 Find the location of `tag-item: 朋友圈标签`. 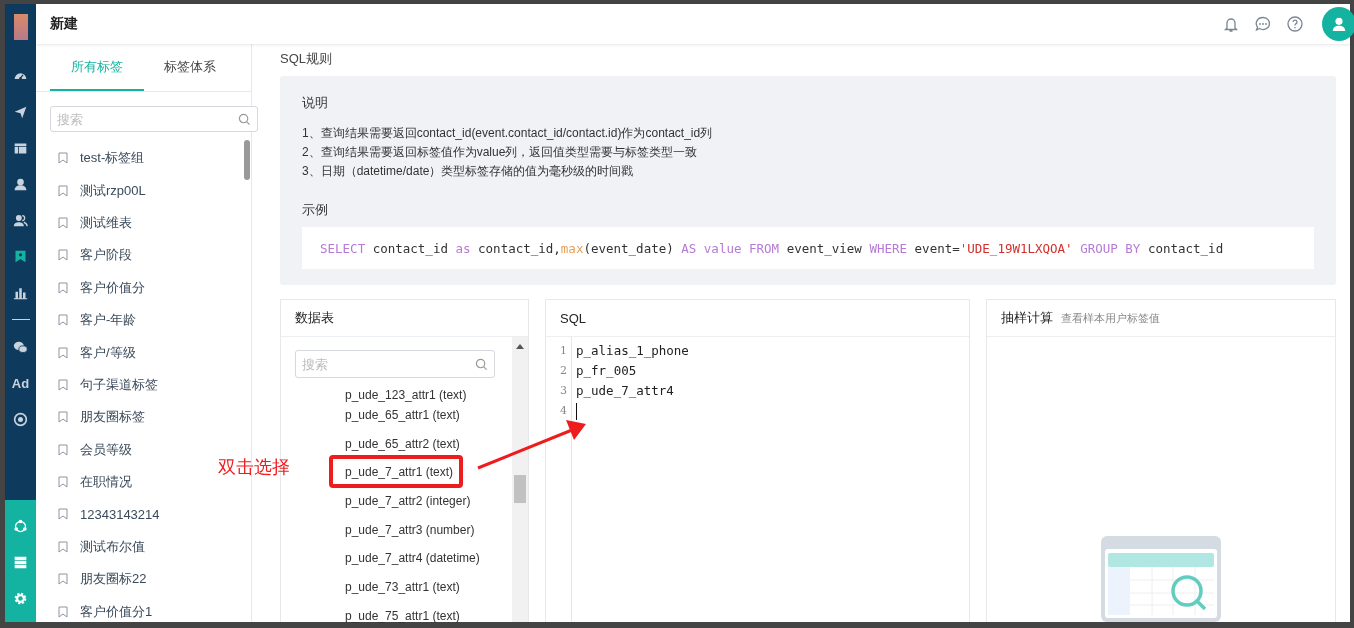

tag-item: 朋友圈标签 is located at coordinates (112, 417).